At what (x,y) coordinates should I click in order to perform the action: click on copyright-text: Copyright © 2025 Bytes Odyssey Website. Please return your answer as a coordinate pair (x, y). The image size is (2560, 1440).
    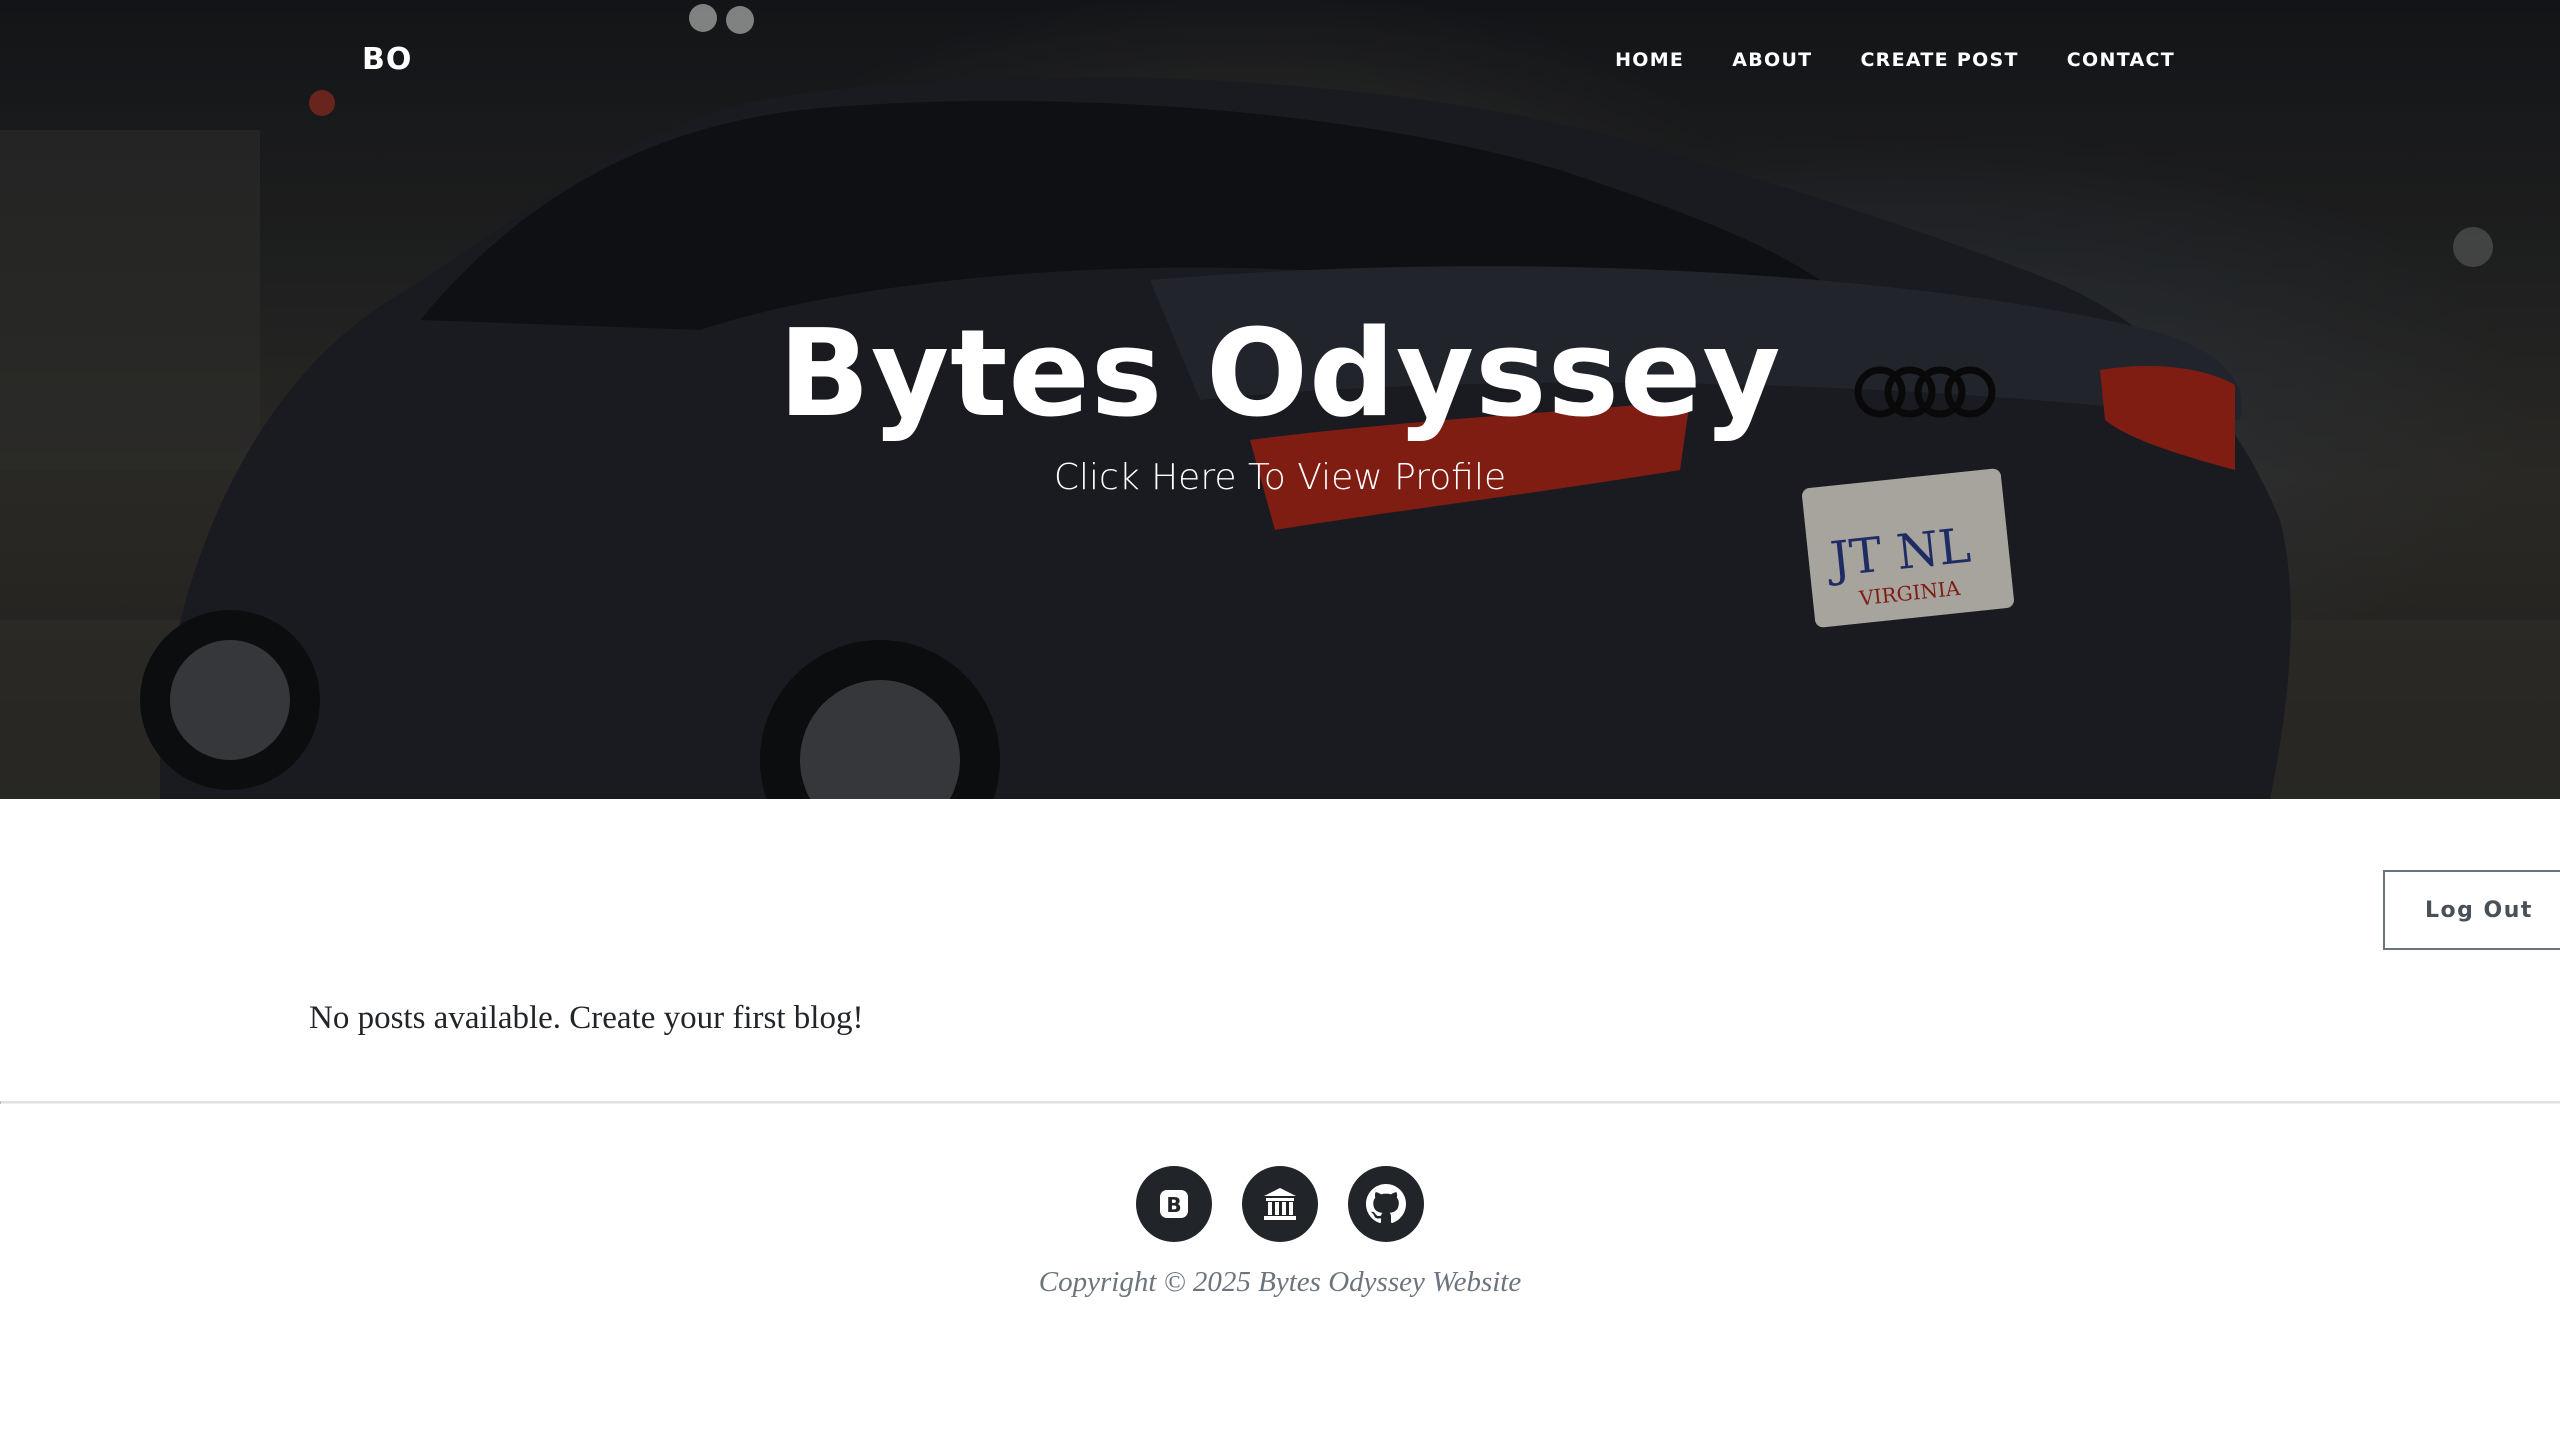
    Looking at the image, I should click on (1280, 1282).